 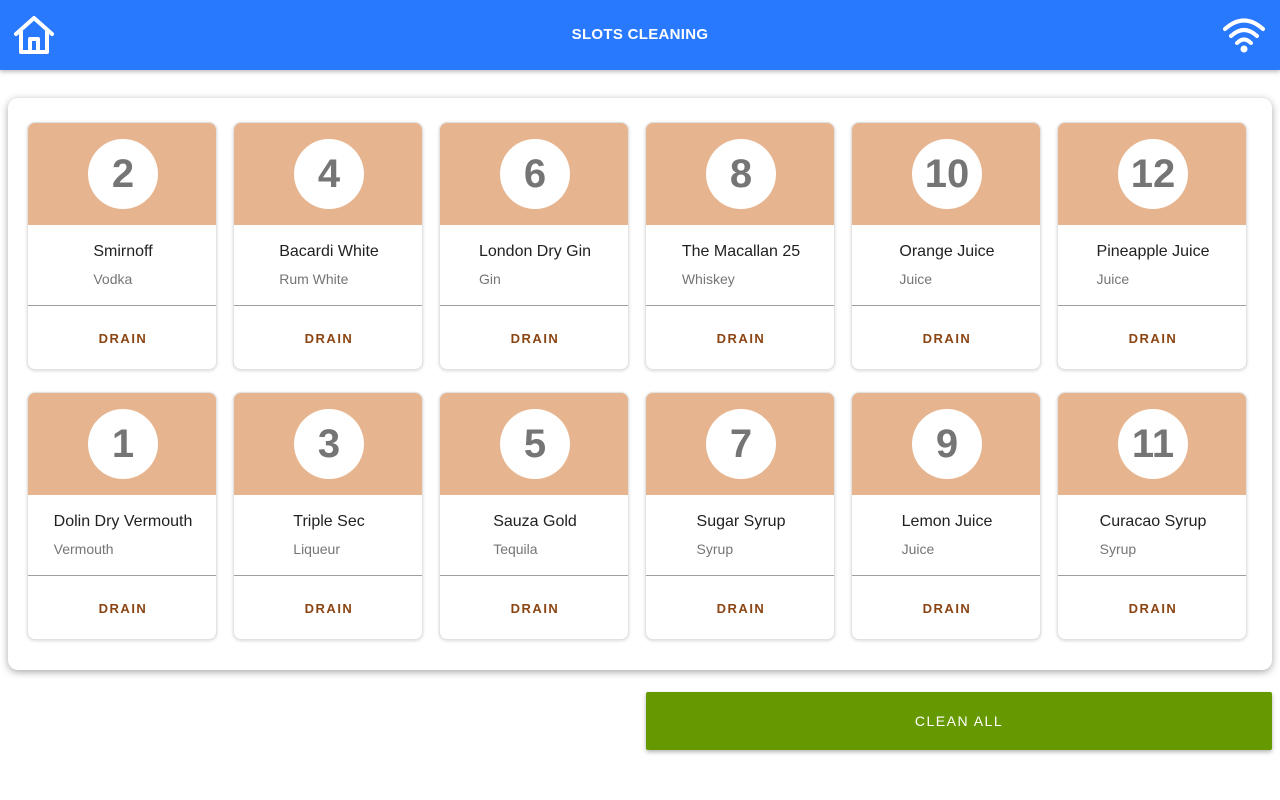 I want to click on ingredient-name: Smirnoff, so click(x=123, y=251).